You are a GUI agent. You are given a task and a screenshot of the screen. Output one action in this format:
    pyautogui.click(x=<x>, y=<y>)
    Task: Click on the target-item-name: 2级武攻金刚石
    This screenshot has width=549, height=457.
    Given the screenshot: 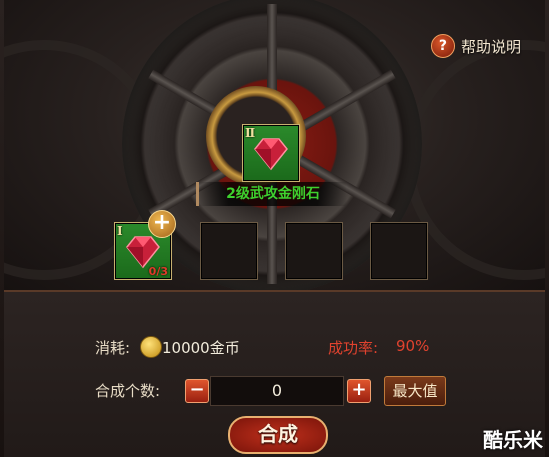 What is the action you would take?
    pyautogui.click(x=271, y=194)
    